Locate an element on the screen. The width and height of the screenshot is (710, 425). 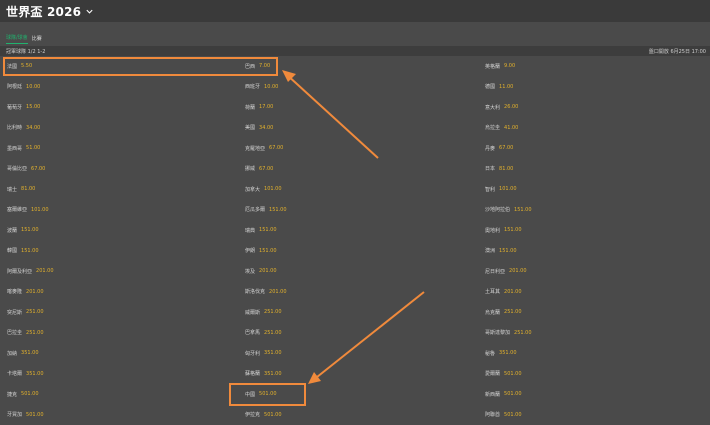
selection-cell: 韓國151.00 is located at coordinates (23, 251).